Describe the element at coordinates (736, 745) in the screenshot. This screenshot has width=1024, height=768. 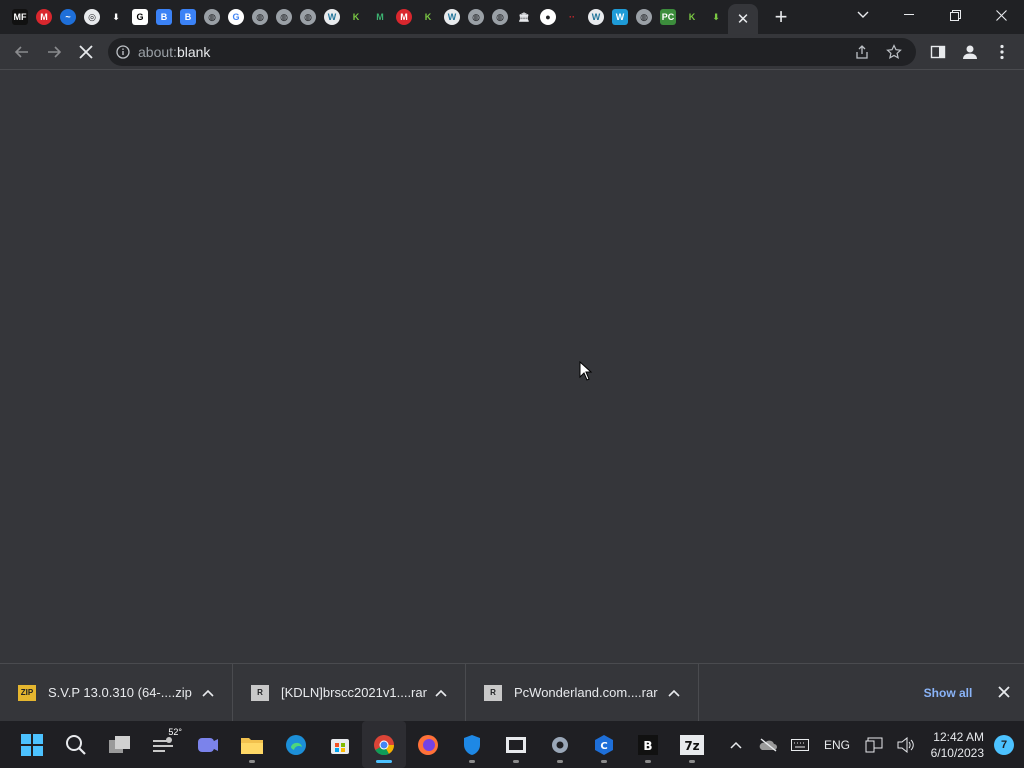
I see `show-hidden-icons-button` at that location.